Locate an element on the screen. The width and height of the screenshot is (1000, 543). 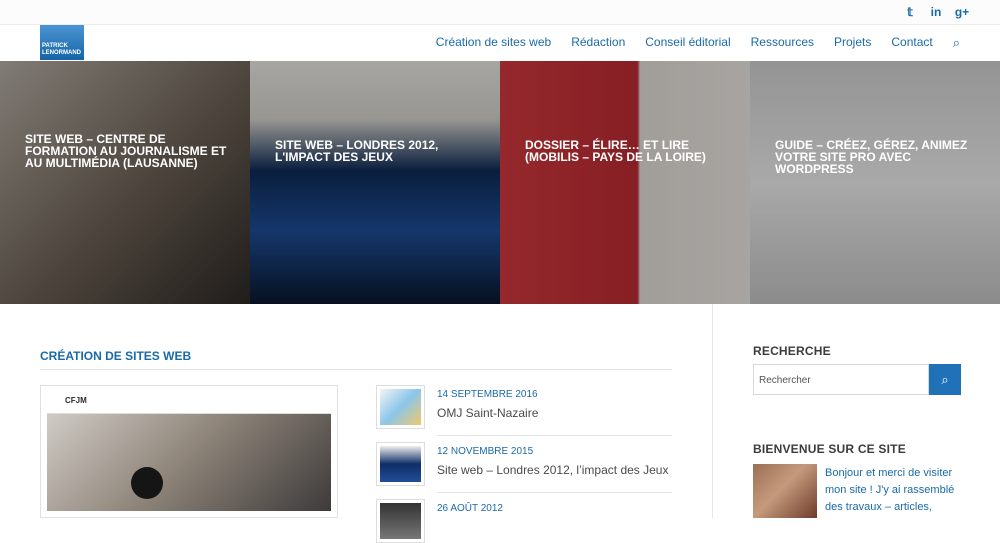
search-heading: RECHERCHE is located at coordinates (792, 351).